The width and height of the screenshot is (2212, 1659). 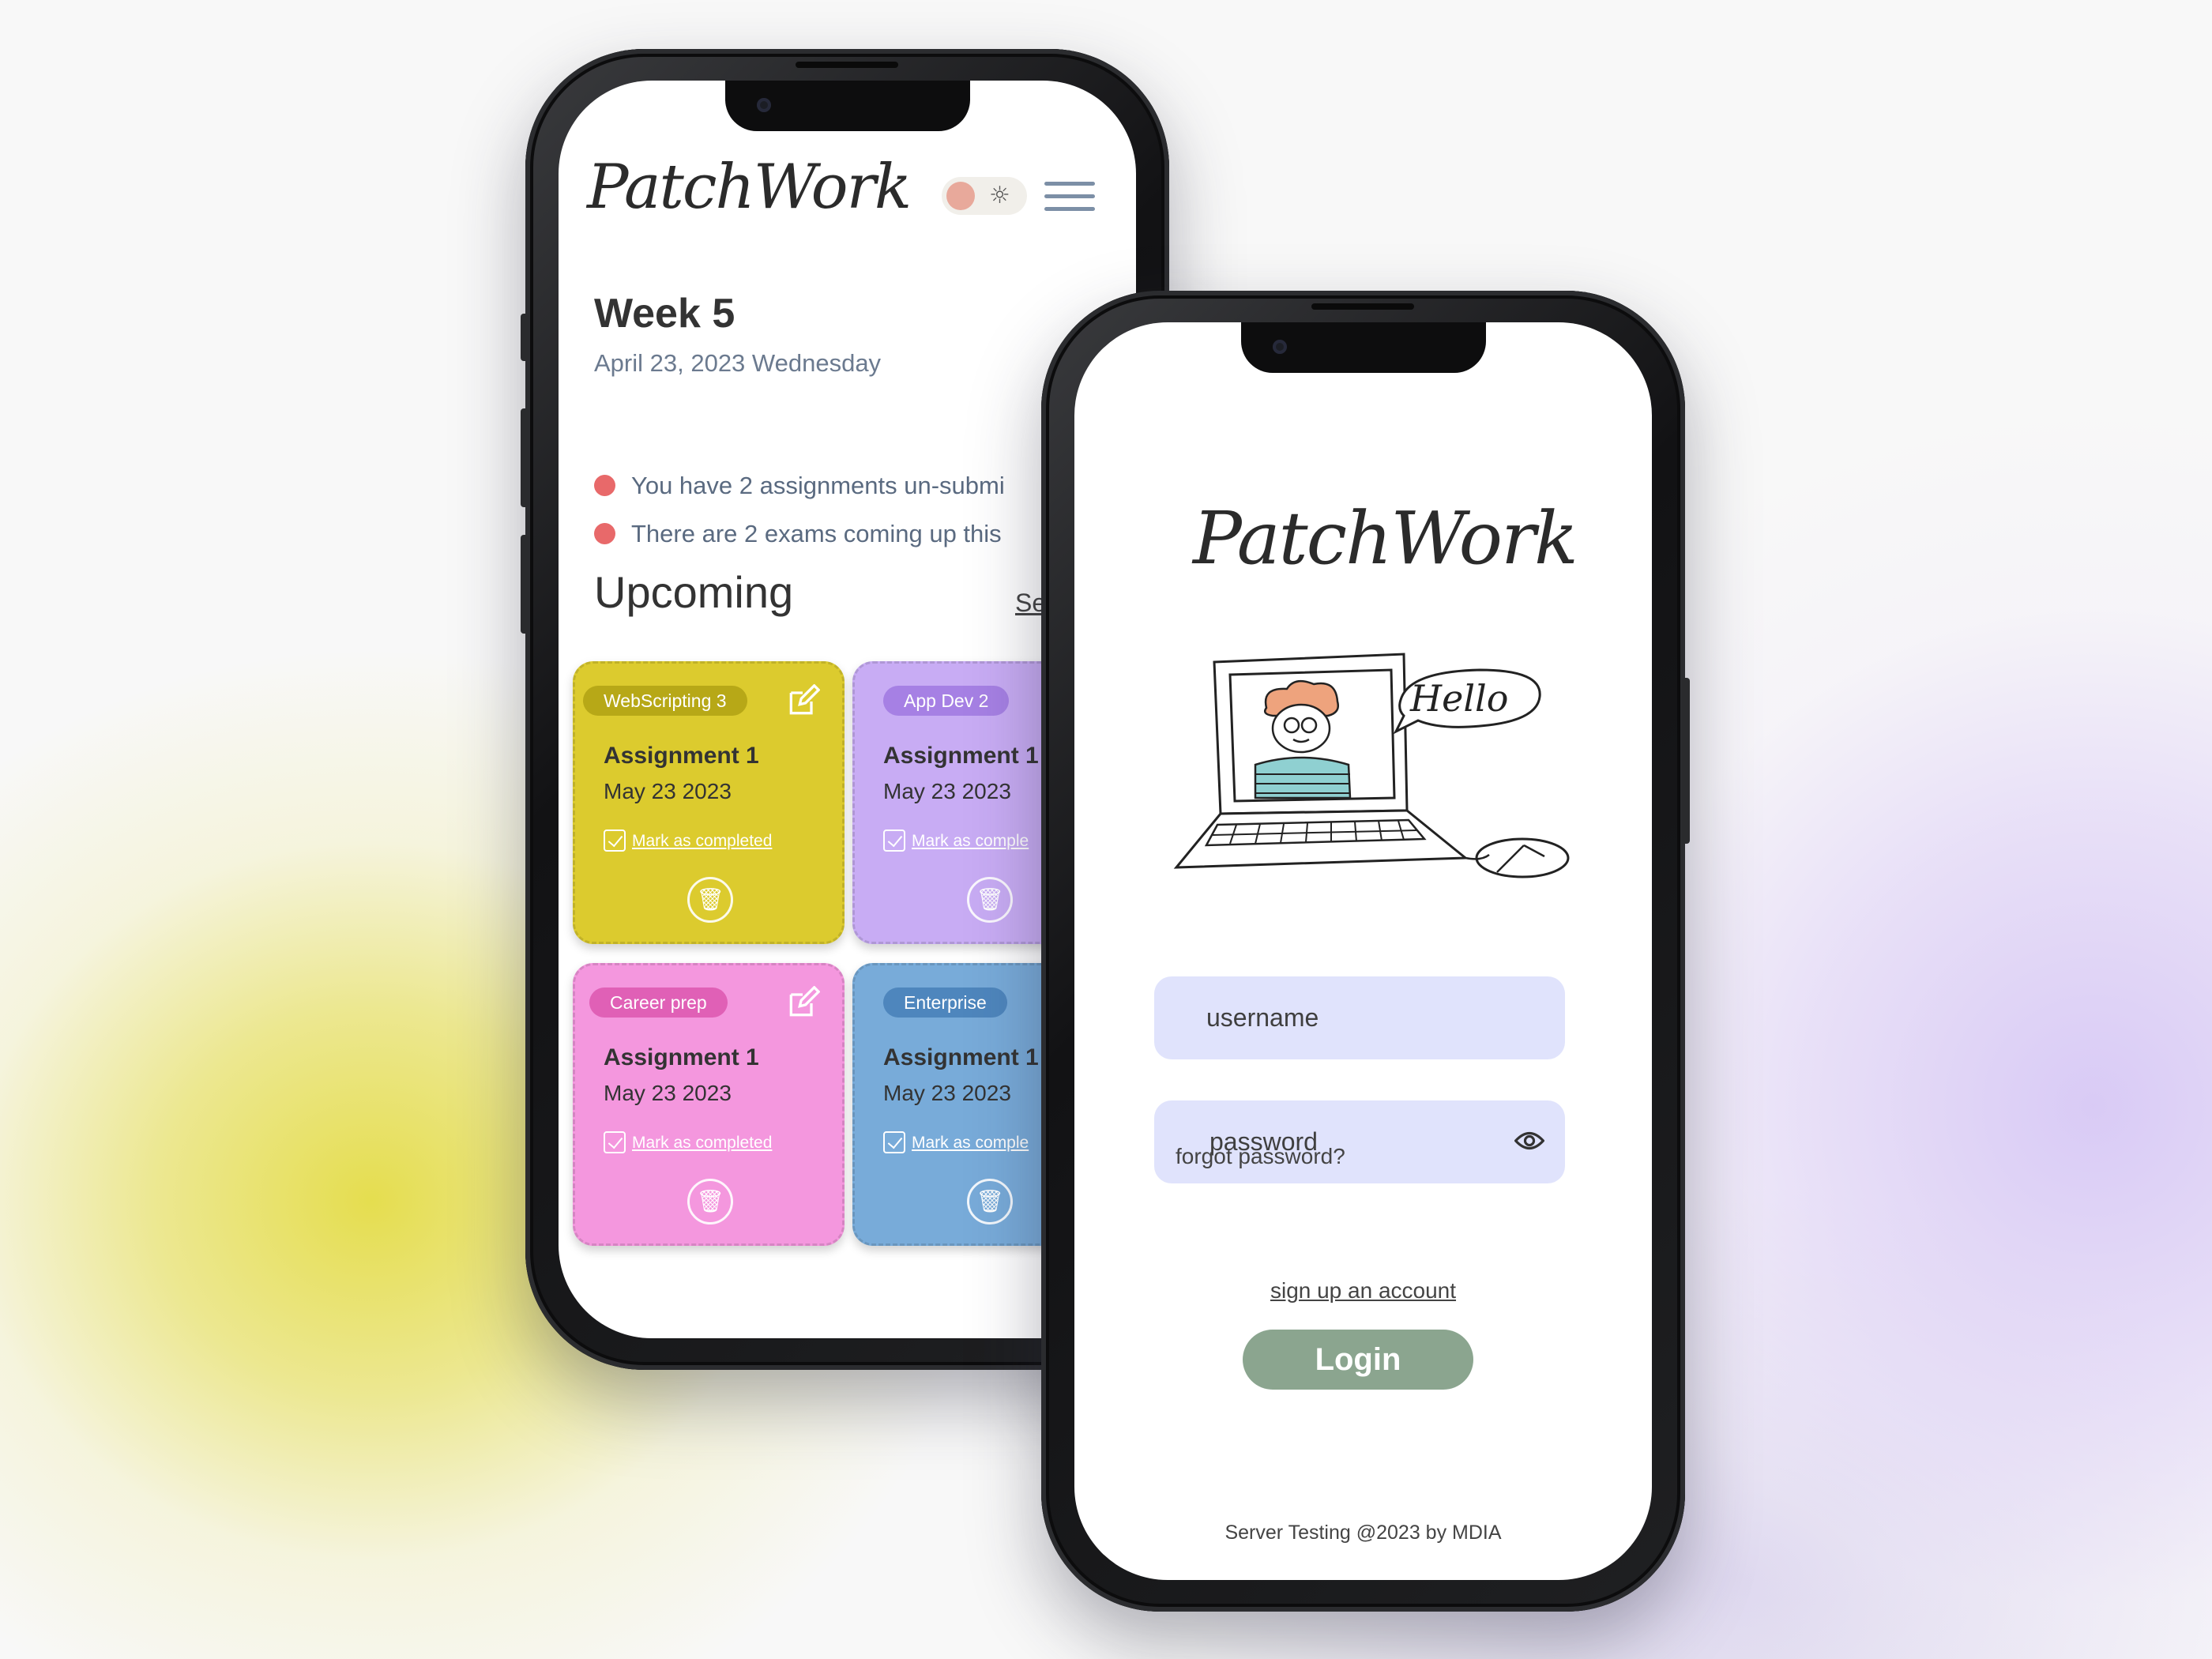 I want to click on theme-toggle: ☼, so click(x=985, y=196).